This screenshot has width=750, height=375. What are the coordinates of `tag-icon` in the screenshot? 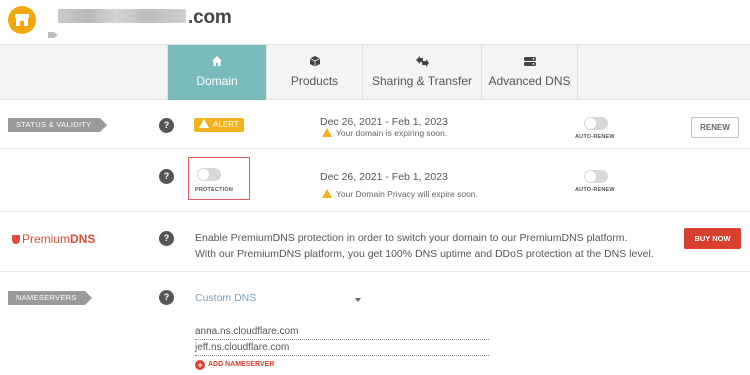 It's located at (53, 35).